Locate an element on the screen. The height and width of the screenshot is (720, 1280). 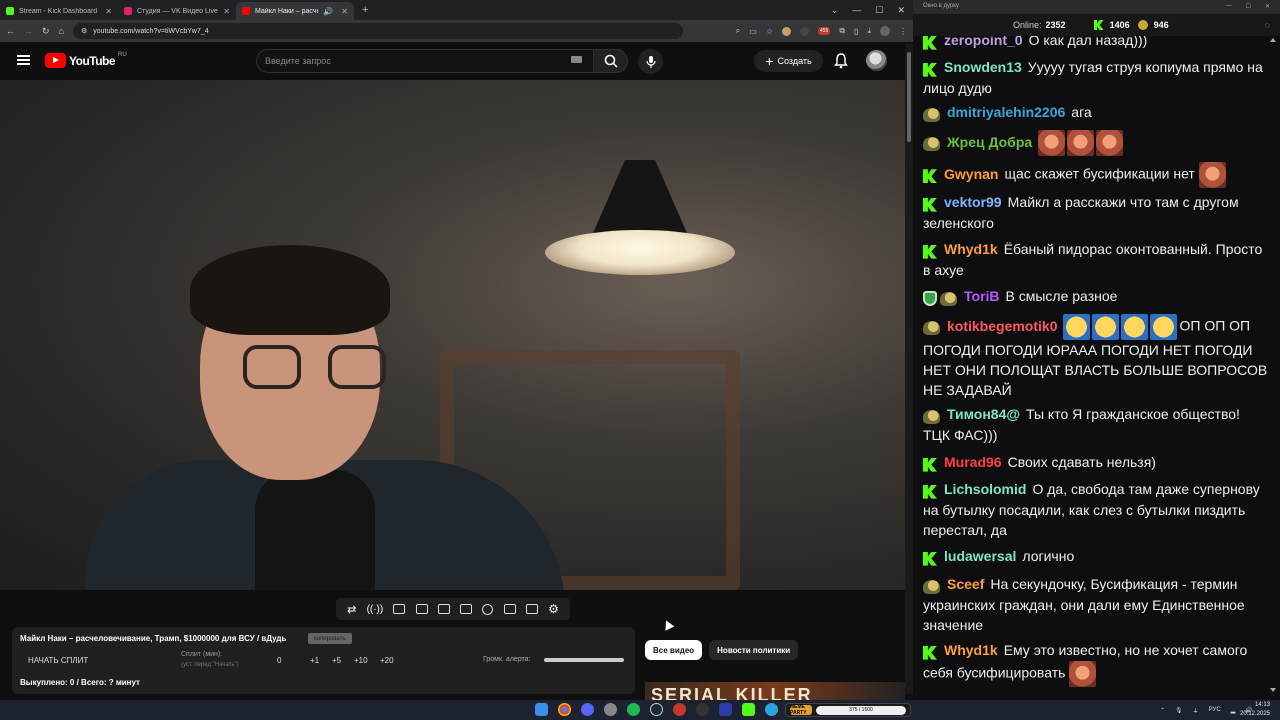
tab-vk-studio: Студия — VK Видео Live ✕ is located at coordinates (177, 11).